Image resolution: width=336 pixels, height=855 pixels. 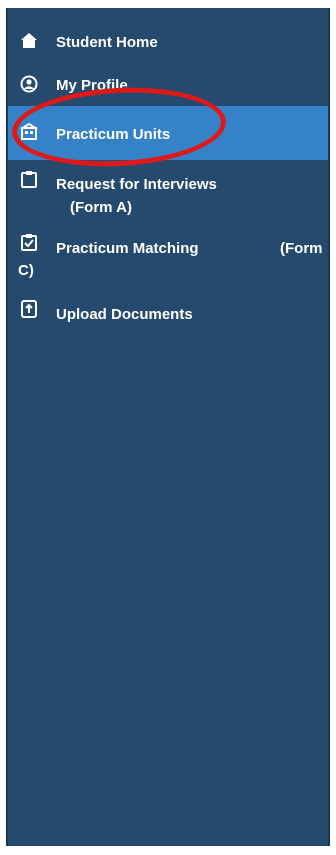 I want to click on sidebar-item-label: My Profile, so click(x=92, y=85).